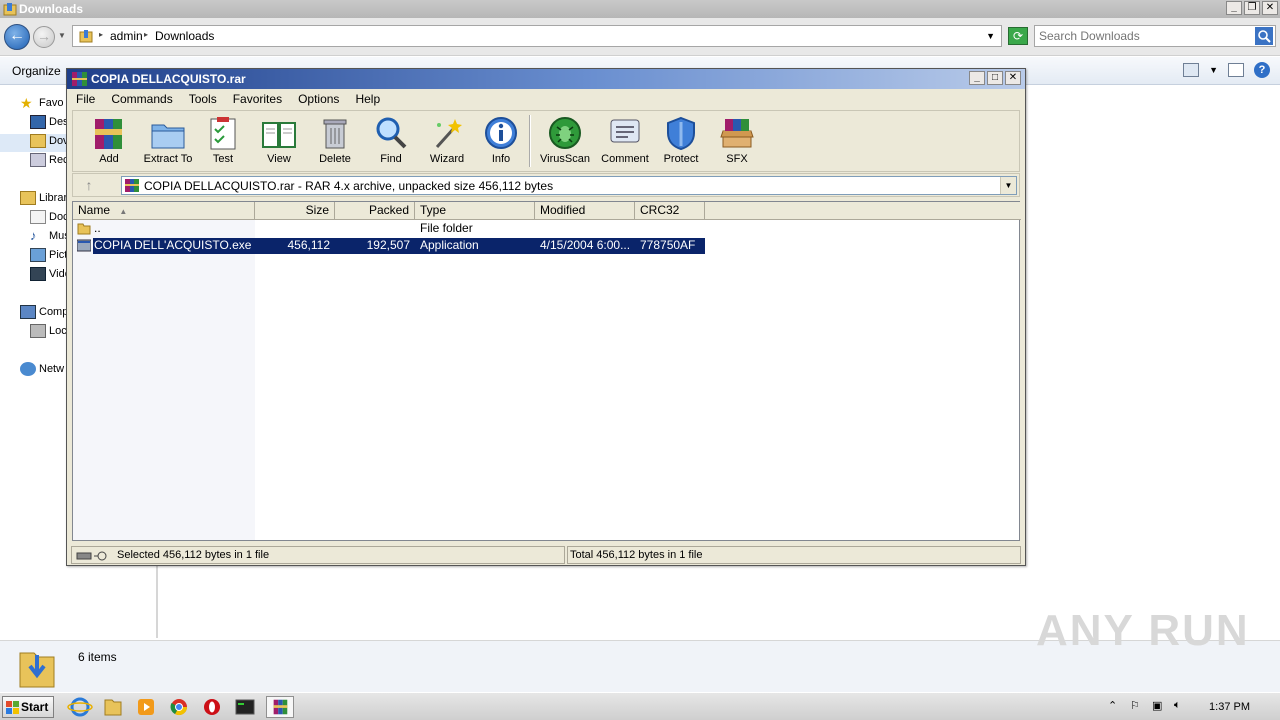 The height and width of the screenshot is (720, 1280). Describe the element at coordinates (164, 211) in the screenshot. I see `column-header-name: Name ▲` at that location.